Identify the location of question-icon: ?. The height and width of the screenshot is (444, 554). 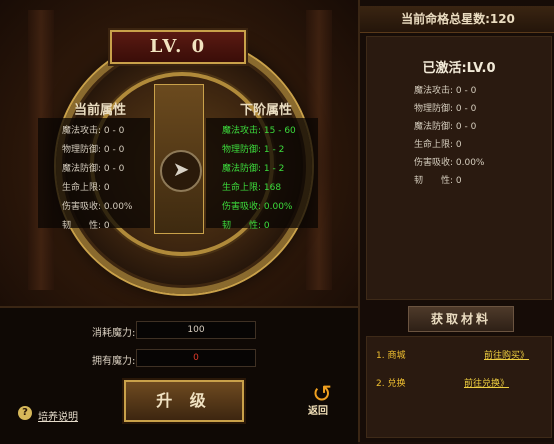
(25, 413).